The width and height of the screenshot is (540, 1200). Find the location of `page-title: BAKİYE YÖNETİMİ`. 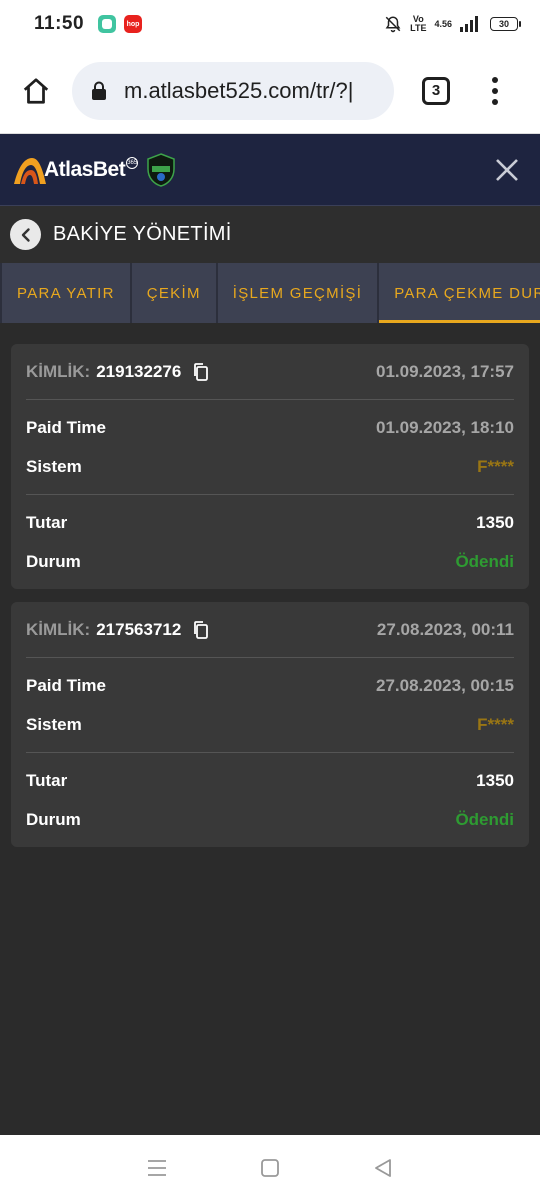

page-title: BAKİYE YÖNETİMİ is located at coordinates (142, 234).